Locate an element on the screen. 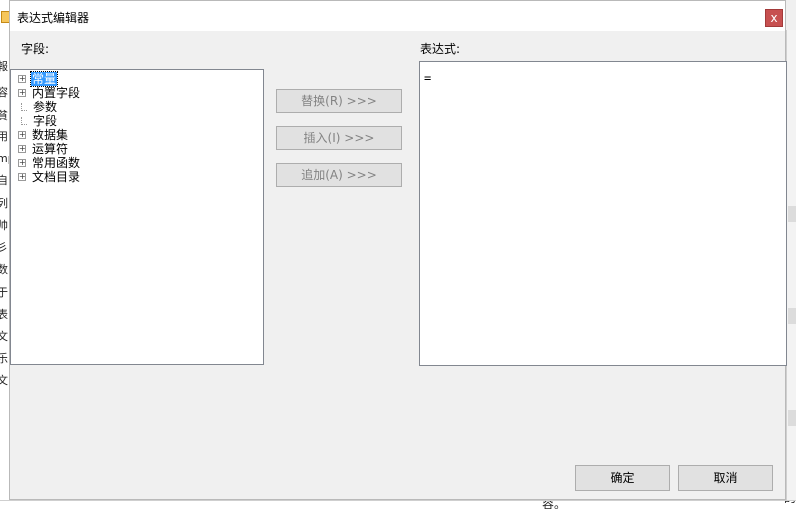  cancel-button: 取消 is located at coordinates (725, 478).